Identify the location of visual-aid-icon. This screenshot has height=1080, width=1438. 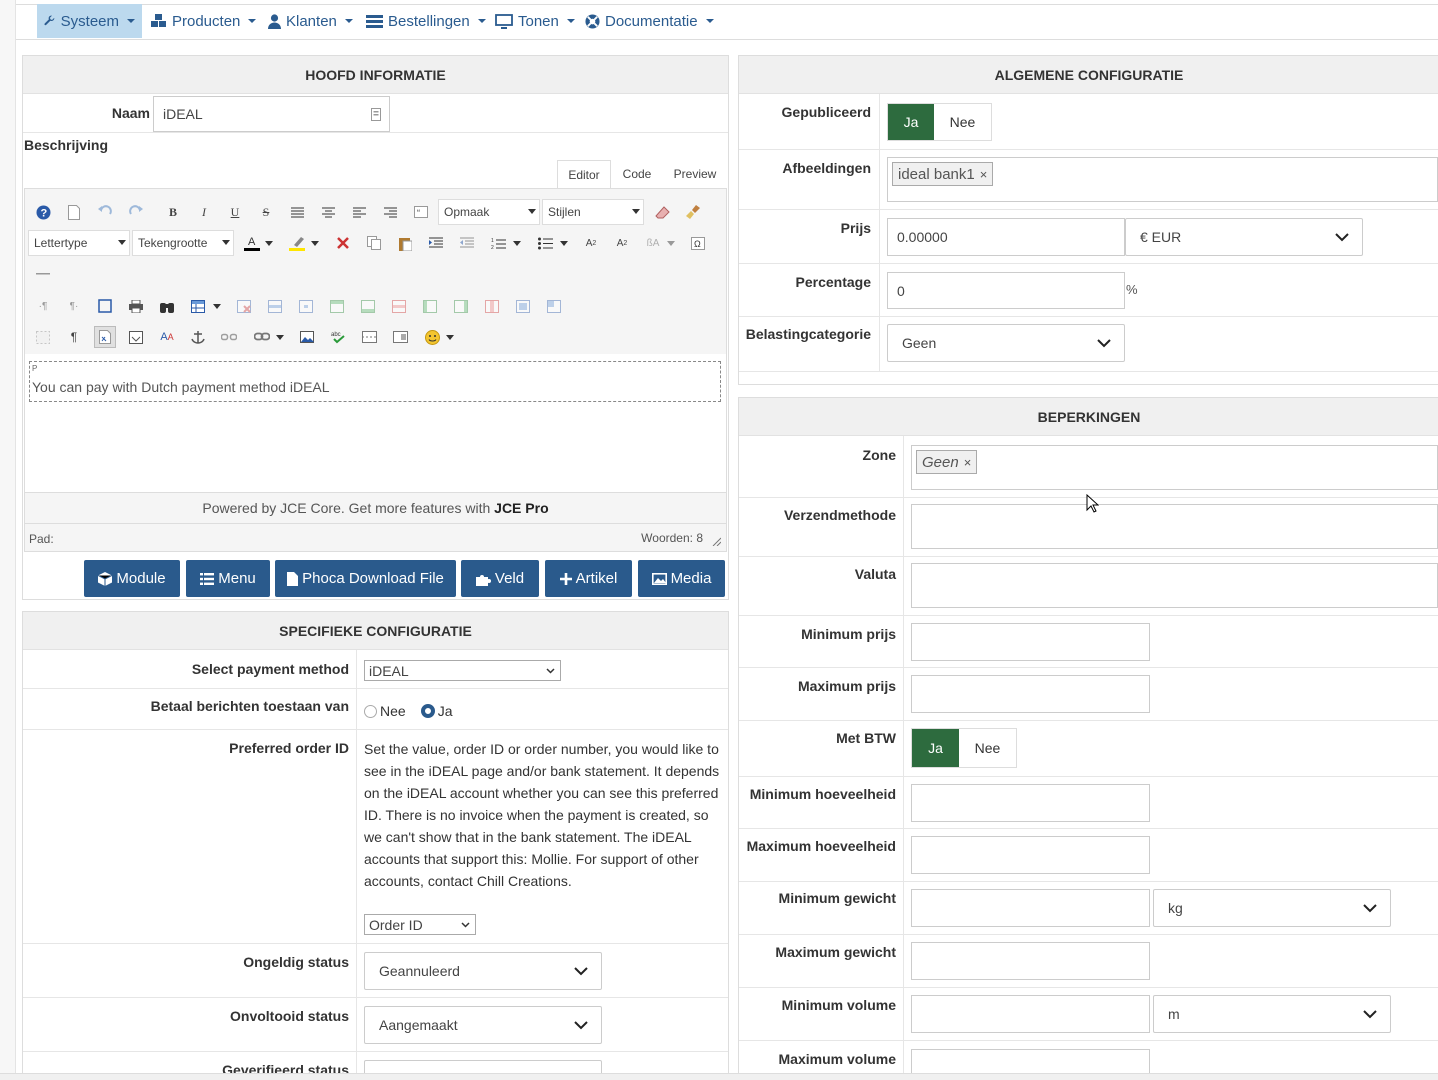
(43, 337).